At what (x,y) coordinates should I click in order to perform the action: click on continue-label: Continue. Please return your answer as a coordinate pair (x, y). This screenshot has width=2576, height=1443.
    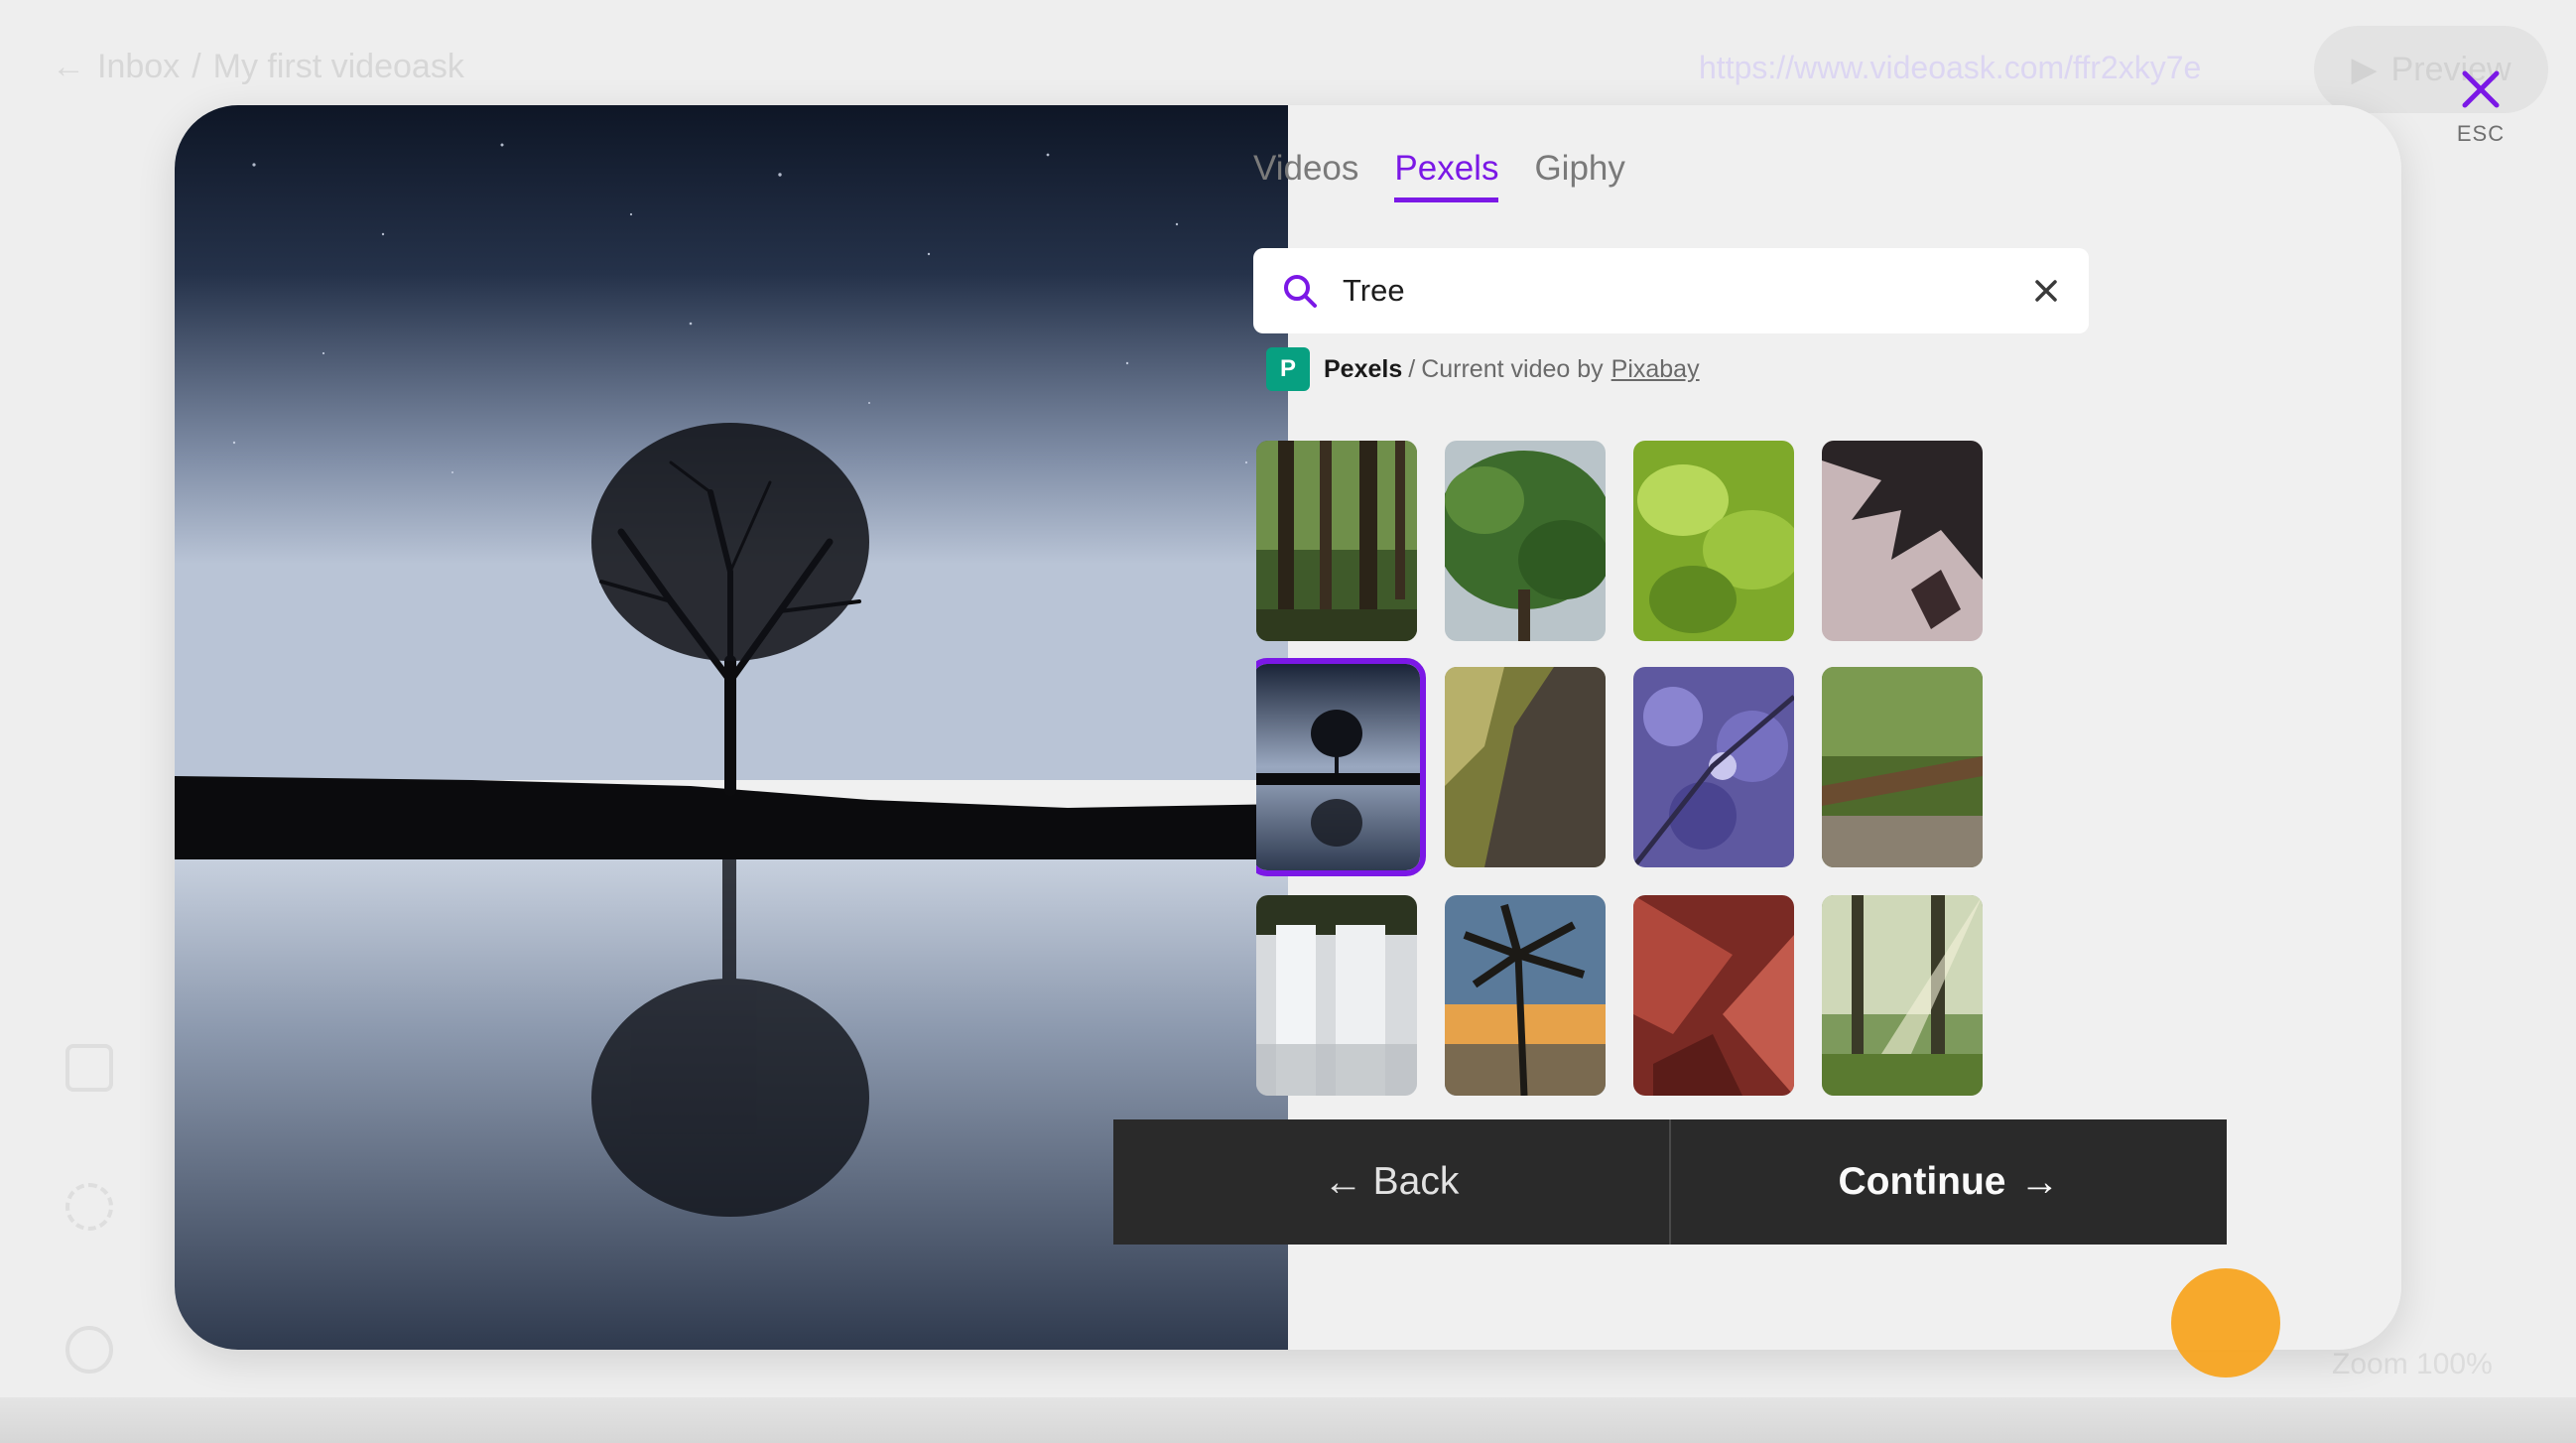
    Looking at the image, I should click on (1922, 1182).